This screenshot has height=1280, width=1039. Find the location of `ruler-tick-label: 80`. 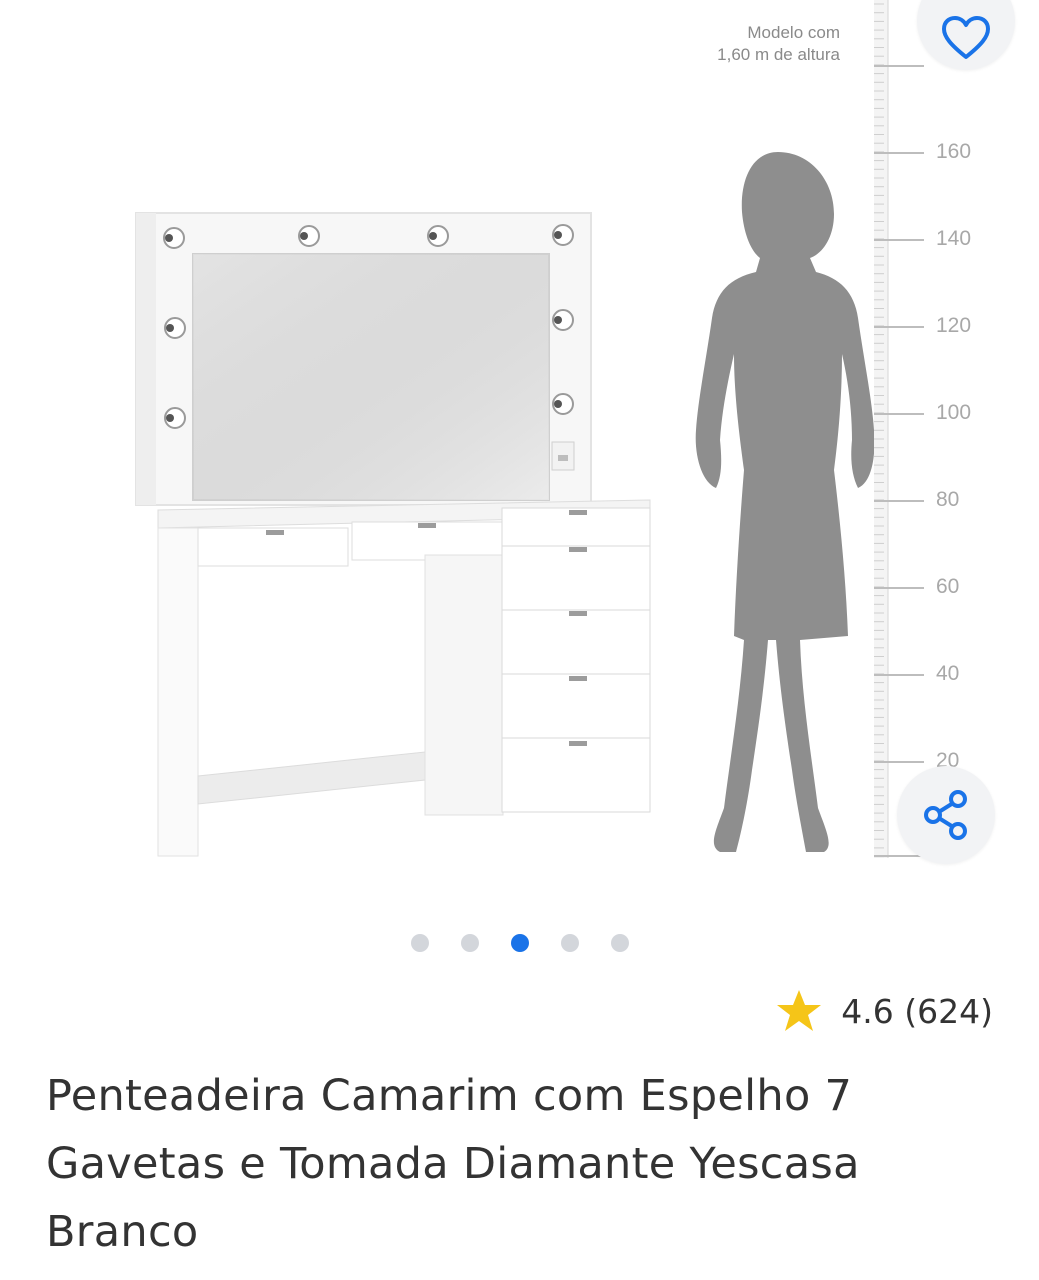

ruler-tick-label: 80 is located at coordinates (948, 499).